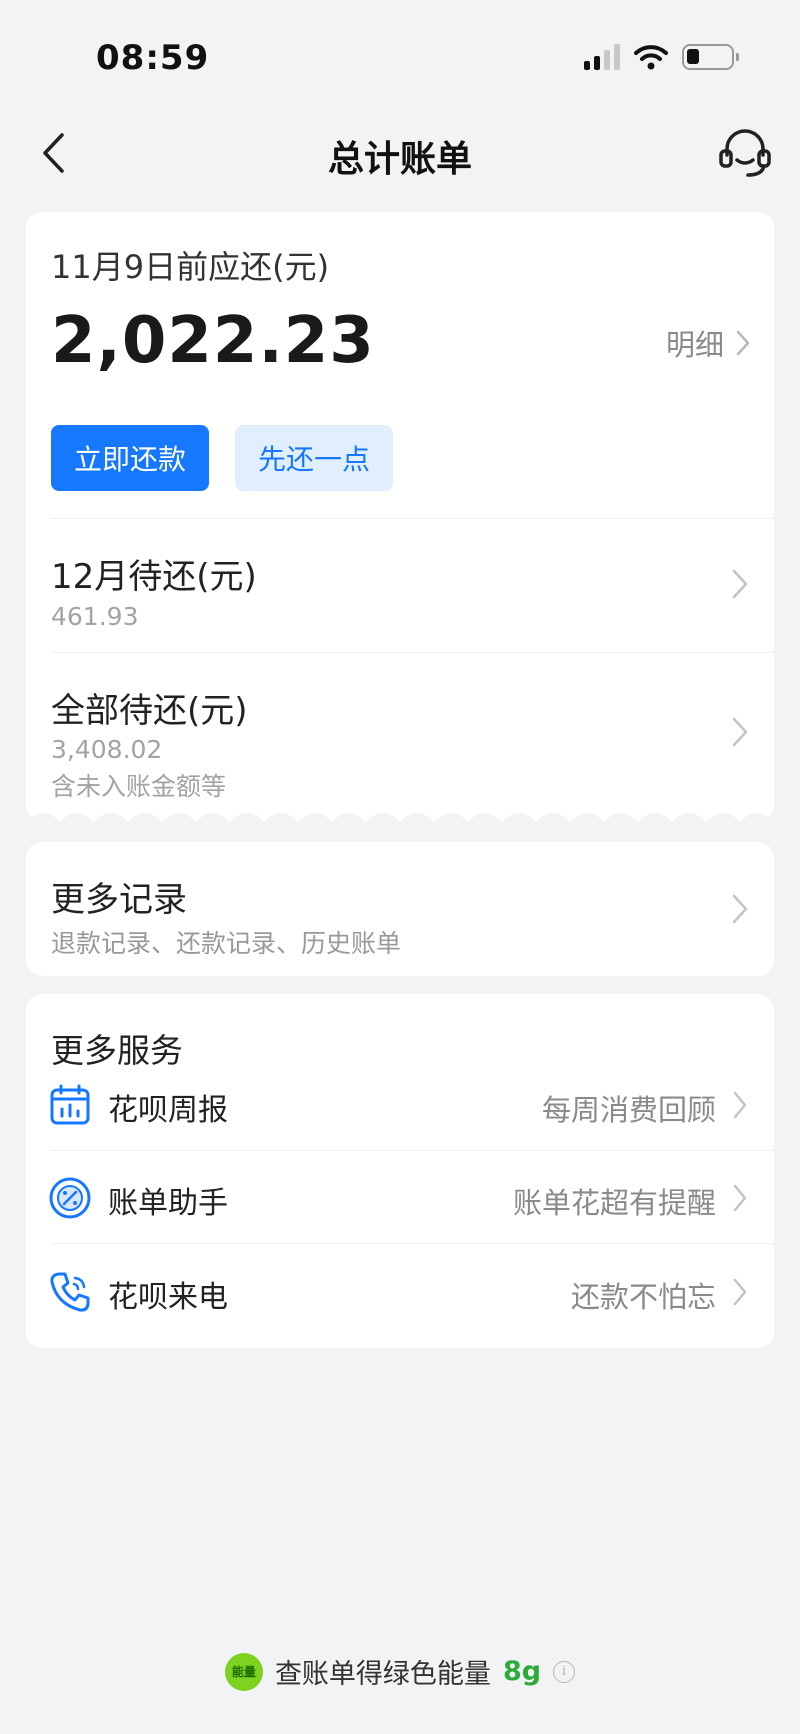  Describe the element at coordinates (70, 1292) in the screenshot. I see `phone-icon` at that location.